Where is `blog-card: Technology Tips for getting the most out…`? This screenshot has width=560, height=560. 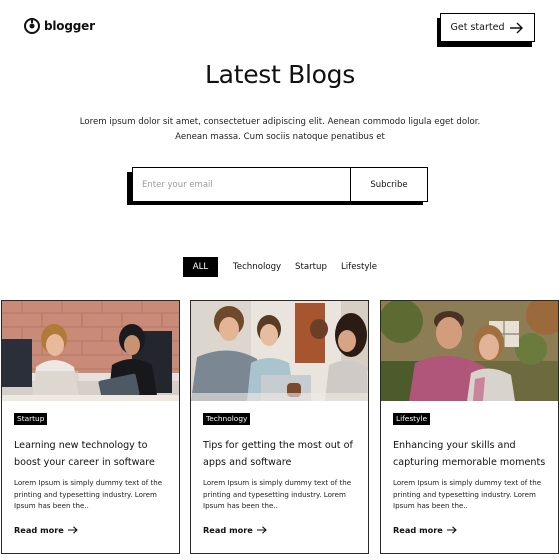 blog-card: Technology Tips for getting the most out… is located at coordinates (279, 427).